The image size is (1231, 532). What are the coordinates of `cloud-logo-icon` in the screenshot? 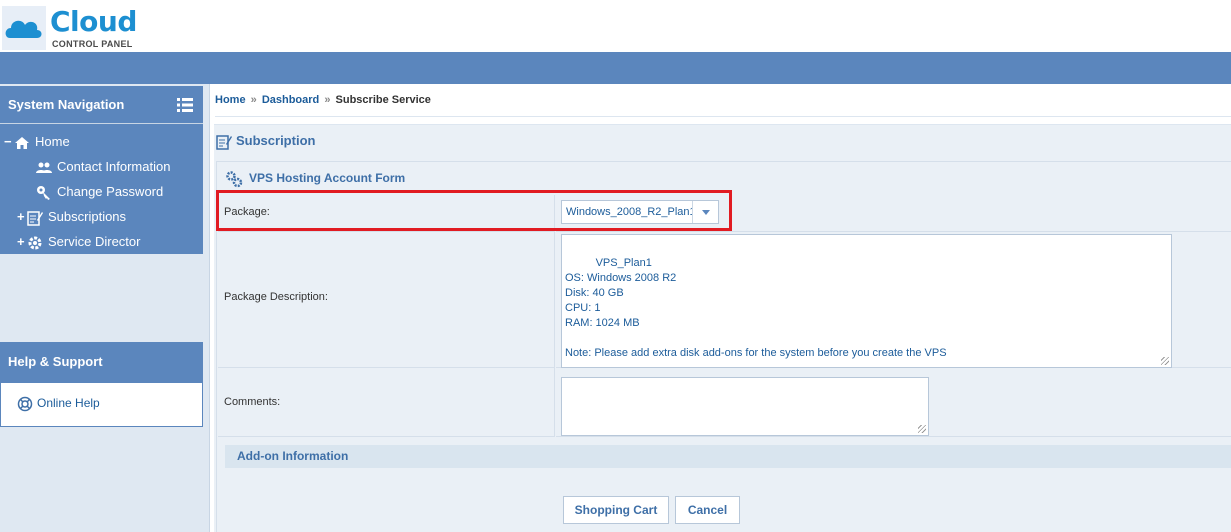 It's located at (24, 28).